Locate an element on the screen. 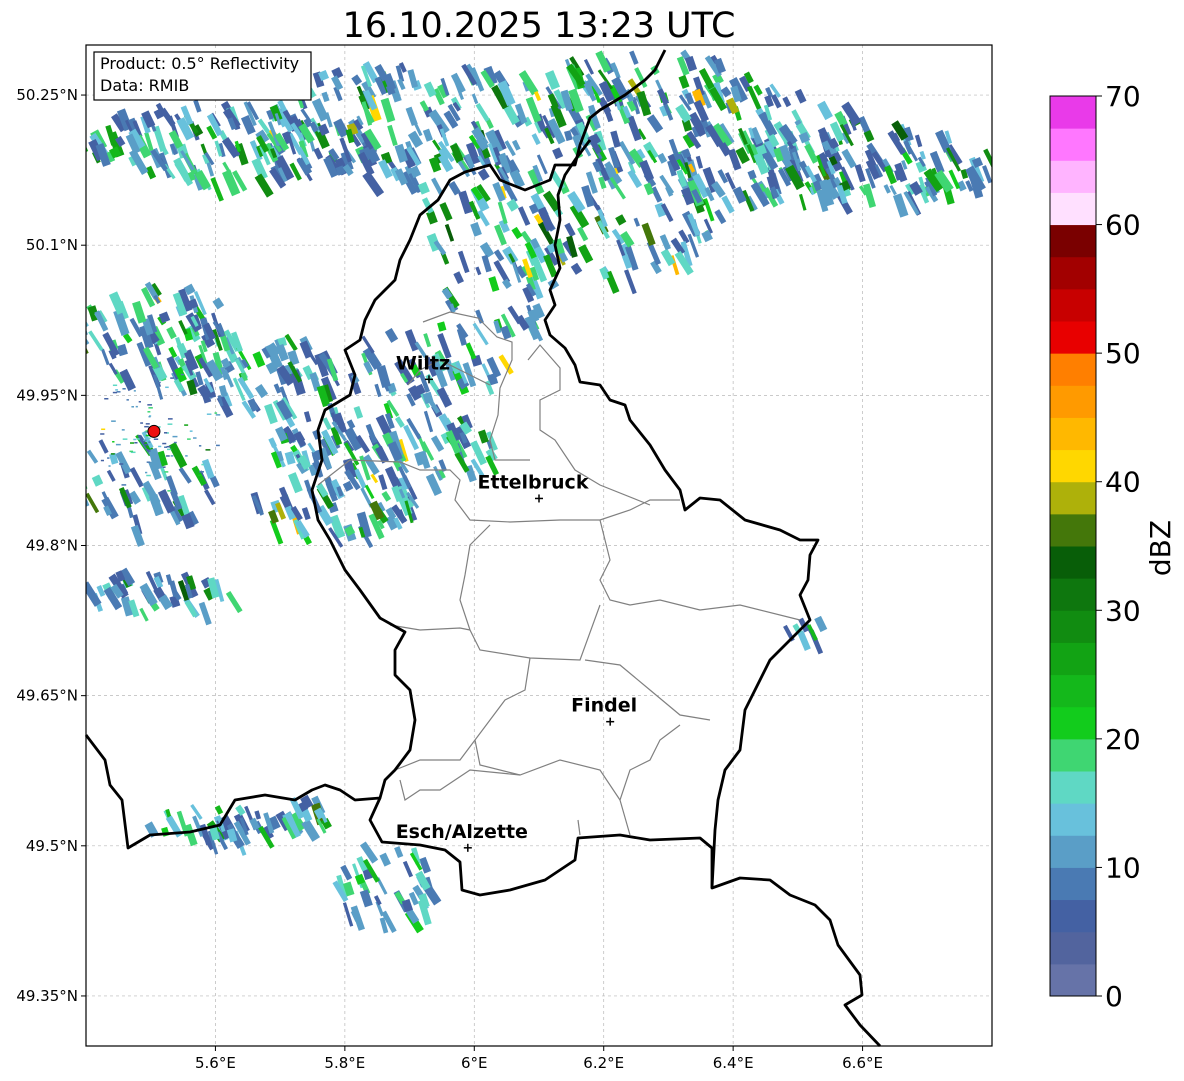 The width and height of the screenshot is (1184, 1081). city-label: Esch/Alzette is located at coordinates (462, 832).